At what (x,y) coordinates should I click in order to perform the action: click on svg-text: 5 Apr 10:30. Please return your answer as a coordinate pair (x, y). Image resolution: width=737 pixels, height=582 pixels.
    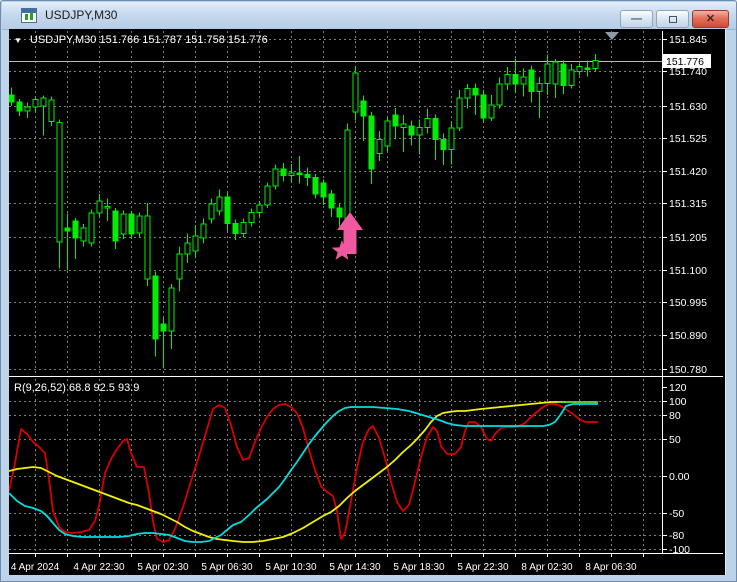
    Looking at the image, I should click on (291, 567).